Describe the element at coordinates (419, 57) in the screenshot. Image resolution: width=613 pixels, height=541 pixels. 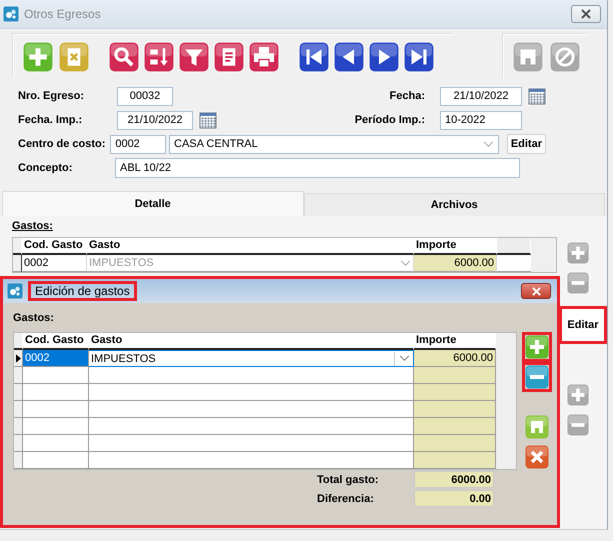
I see `last-icon` at that location.